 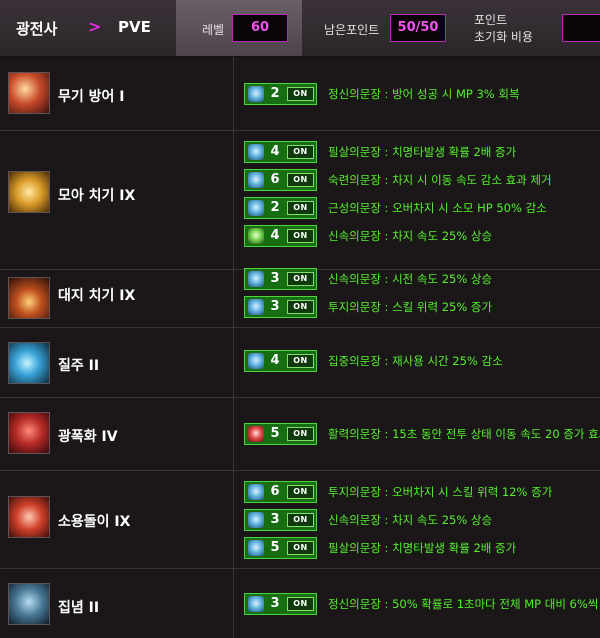 I want to click on rune-description: 투지의문장 : 스킬 위력 25% 증가, so click(x=410, y=307).